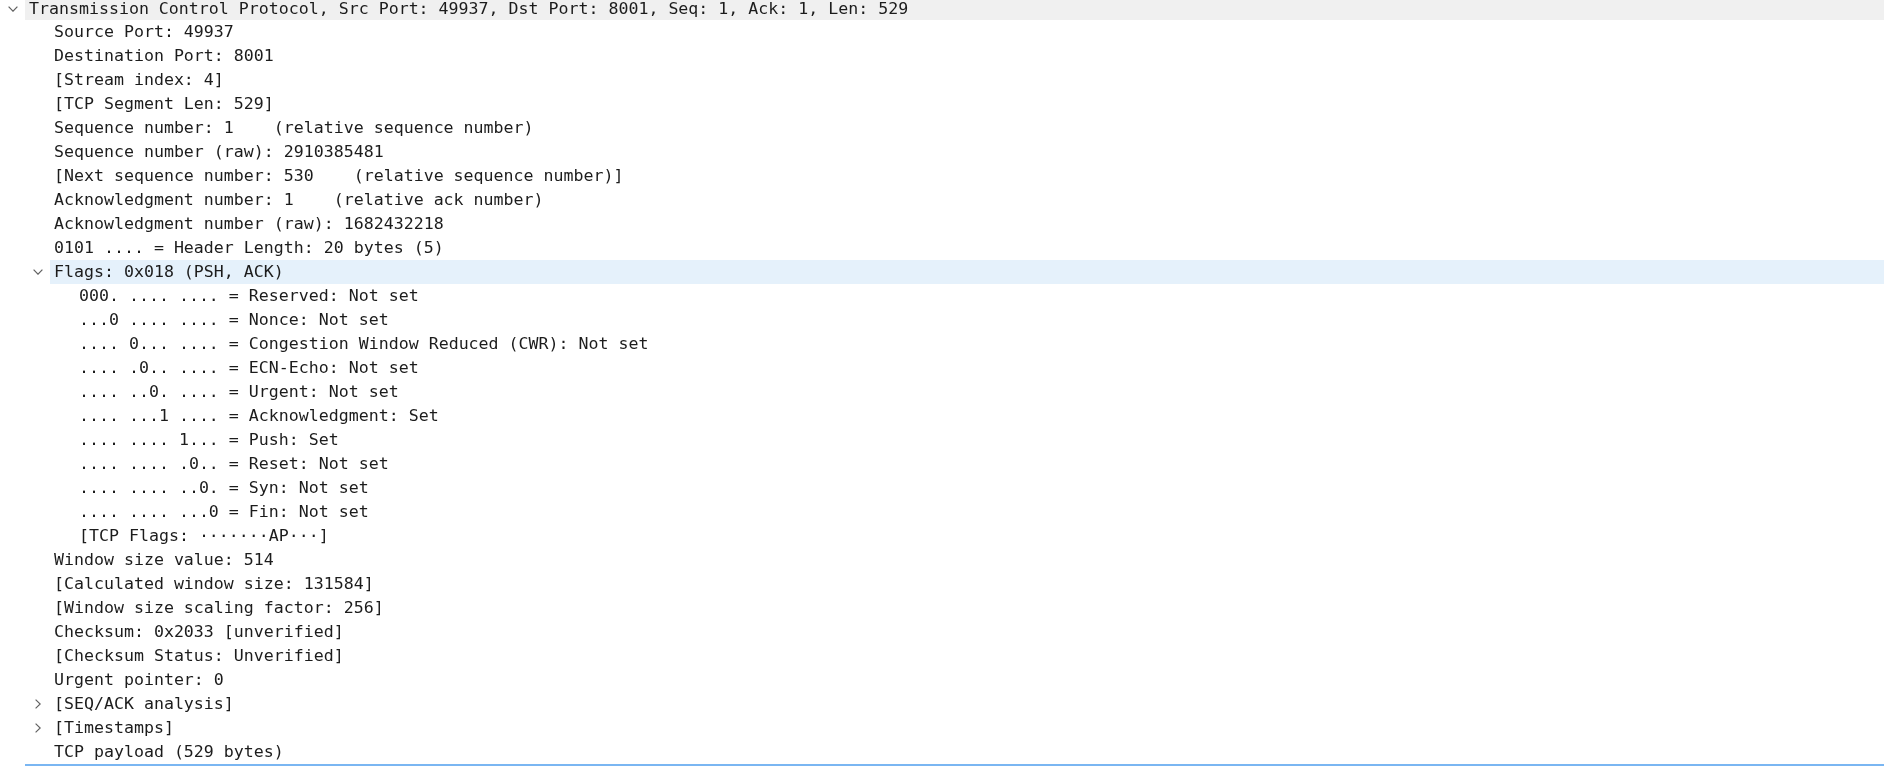  I want to click on tree-item: Checksum: 0x2033 [unverified], so click(199, 632).